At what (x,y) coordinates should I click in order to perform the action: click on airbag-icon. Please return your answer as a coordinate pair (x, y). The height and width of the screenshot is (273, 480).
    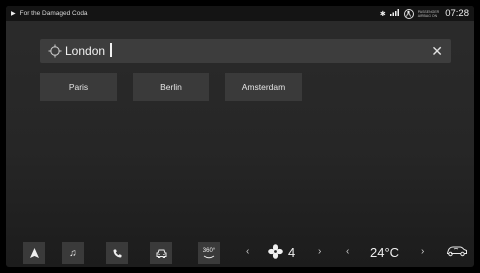
    Looking at the image, I should click on (408, 13).